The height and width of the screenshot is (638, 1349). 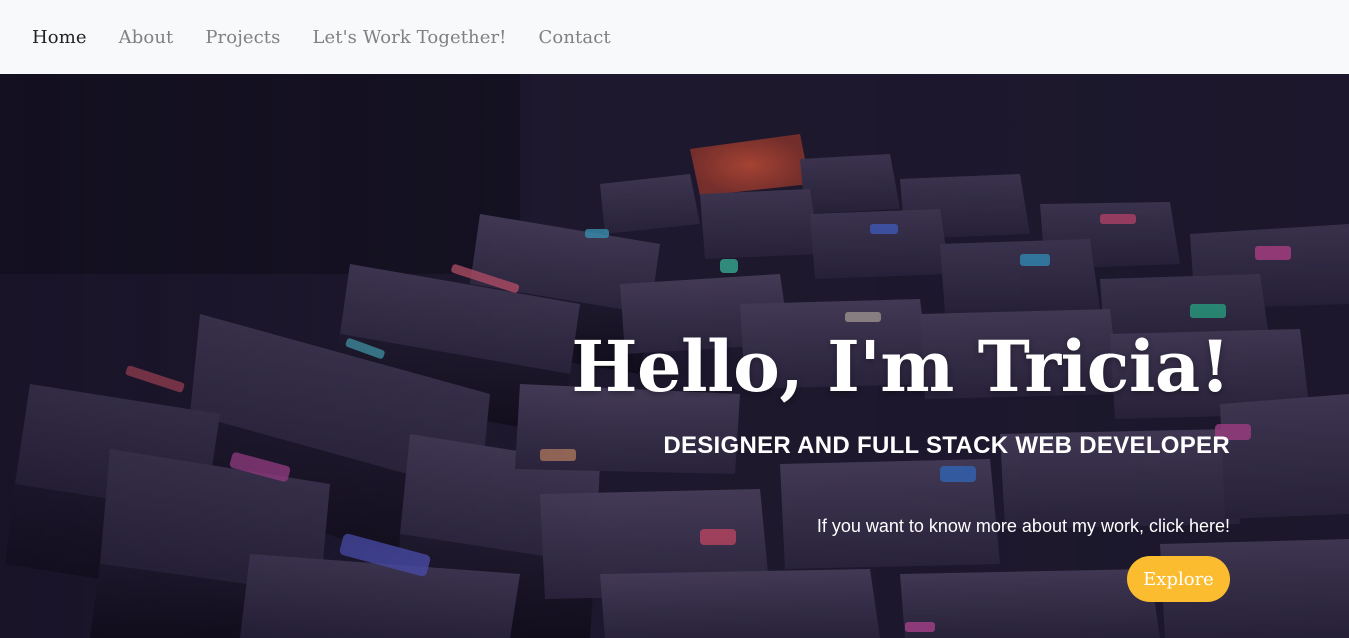 What do you see at coordinates (59, 37) in the screenshot?
I see `nav-link-home: Home` at bounding box center [59, 37].